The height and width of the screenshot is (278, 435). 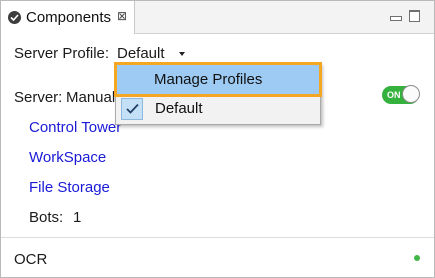 I want to click on maximize-icon, so click(x=414, y=16).